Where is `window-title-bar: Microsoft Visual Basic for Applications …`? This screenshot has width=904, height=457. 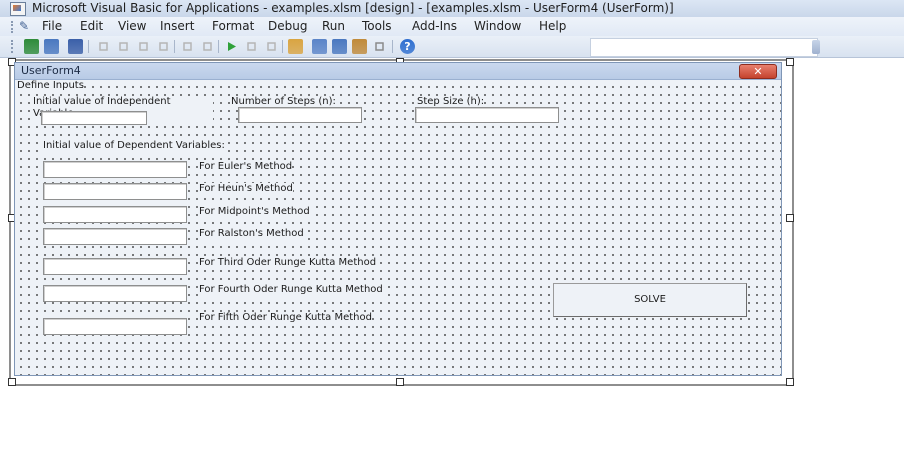 window-title-bar: Microsoft Visual Basic for Applications … is located at coordinates (452, 9).